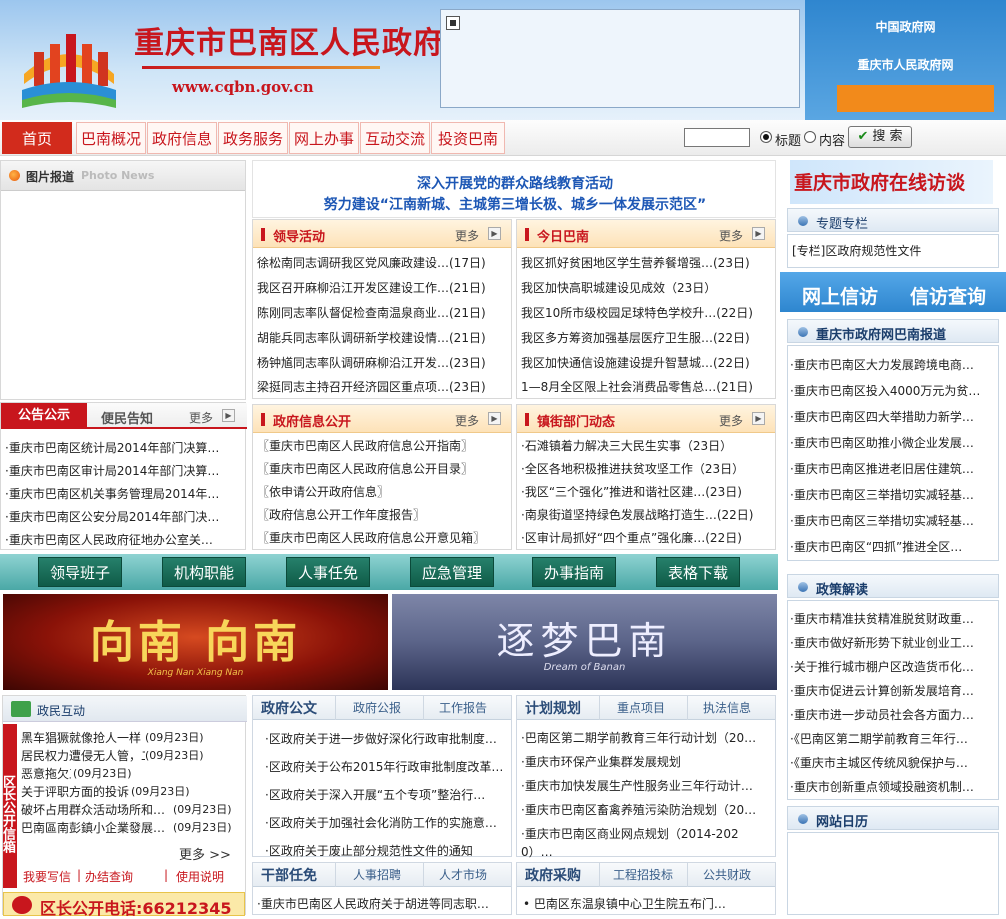  Describe the element at coordinates (468, 138) in the screenshot. I see `nav-investment: 投资巴南` at that location.